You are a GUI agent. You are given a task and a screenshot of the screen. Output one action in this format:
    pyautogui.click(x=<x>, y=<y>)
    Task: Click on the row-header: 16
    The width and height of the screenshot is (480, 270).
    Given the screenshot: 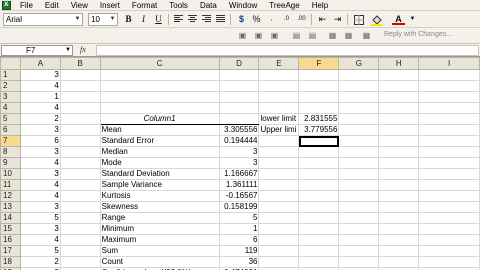 What is the action you would take?
    pyautogui.click(x=10, y=240)
    